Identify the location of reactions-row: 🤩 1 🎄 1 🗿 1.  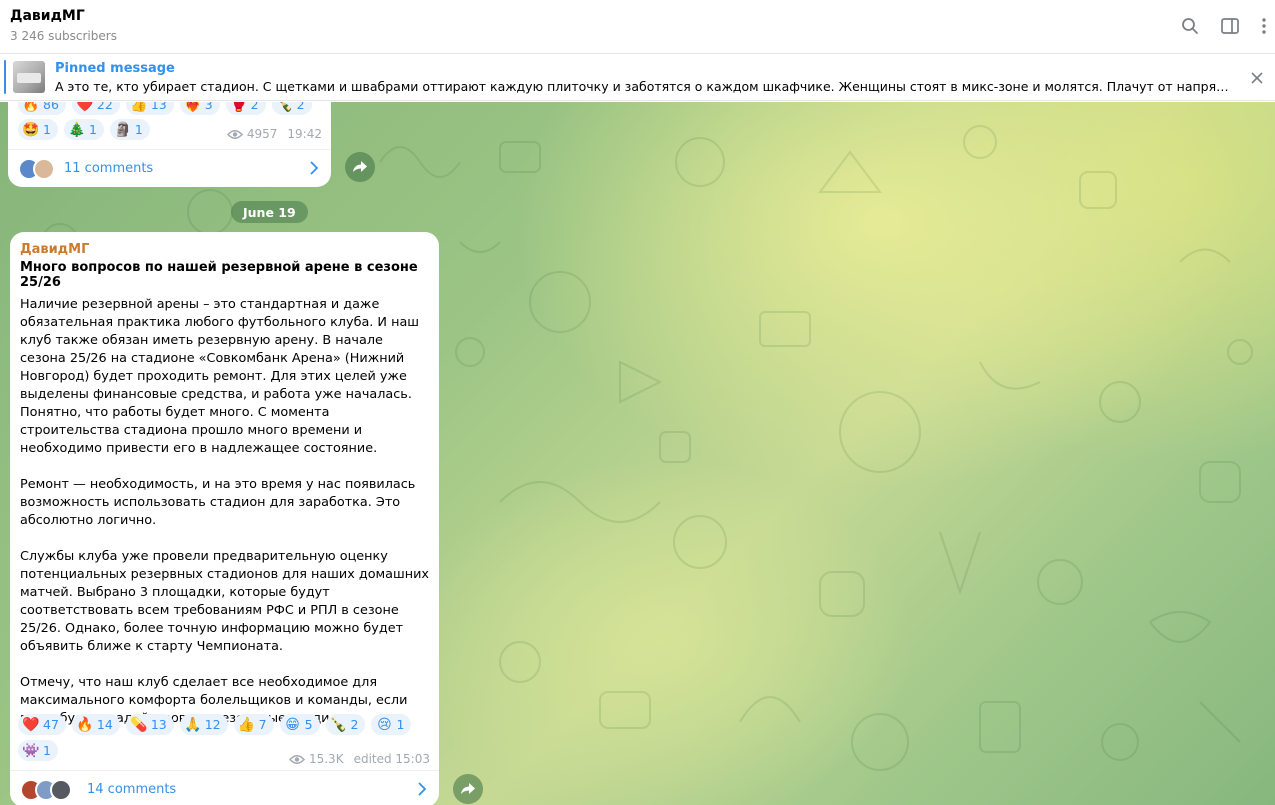
(84, 129).